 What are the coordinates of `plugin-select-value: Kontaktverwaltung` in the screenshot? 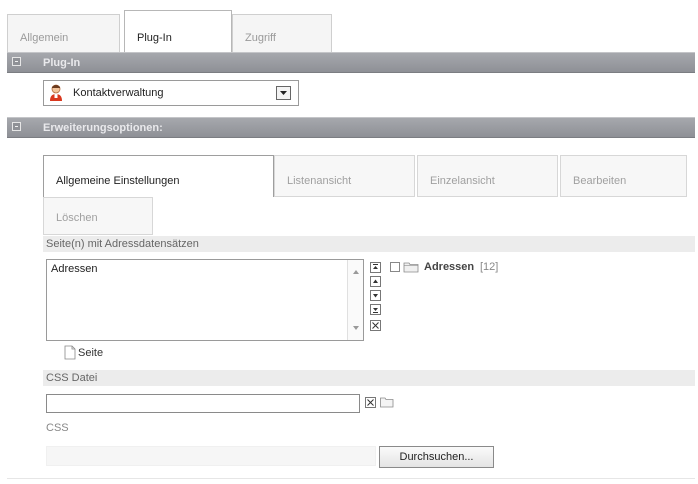 It's located at (118, 93).